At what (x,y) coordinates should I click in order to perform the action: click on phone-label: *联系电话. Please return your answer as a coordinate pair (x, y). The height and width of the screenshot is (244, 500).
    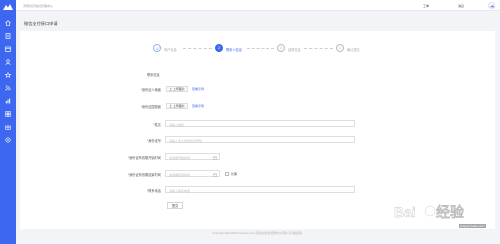
    Looking at the image, I should click on (154, 191).